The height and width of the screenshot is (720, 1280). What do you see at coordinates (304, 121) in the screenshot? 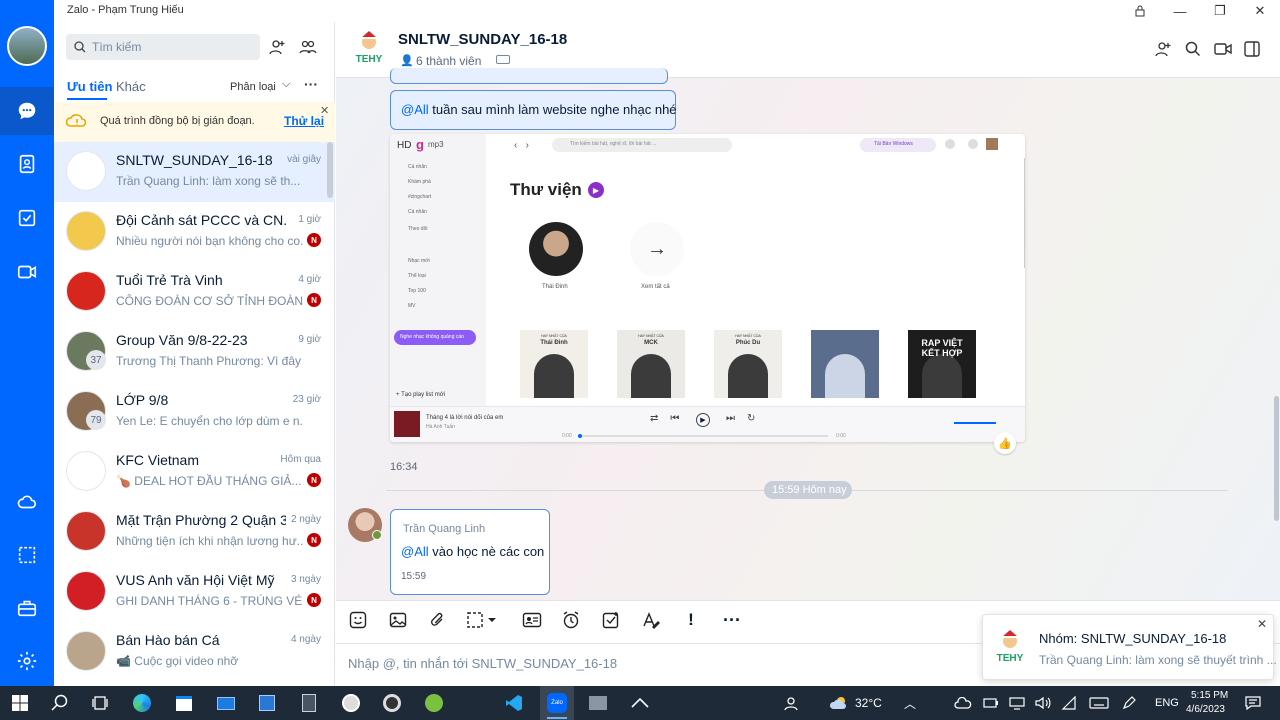
I see `retry-link: Thử lại` at bounding box center [304, 121].